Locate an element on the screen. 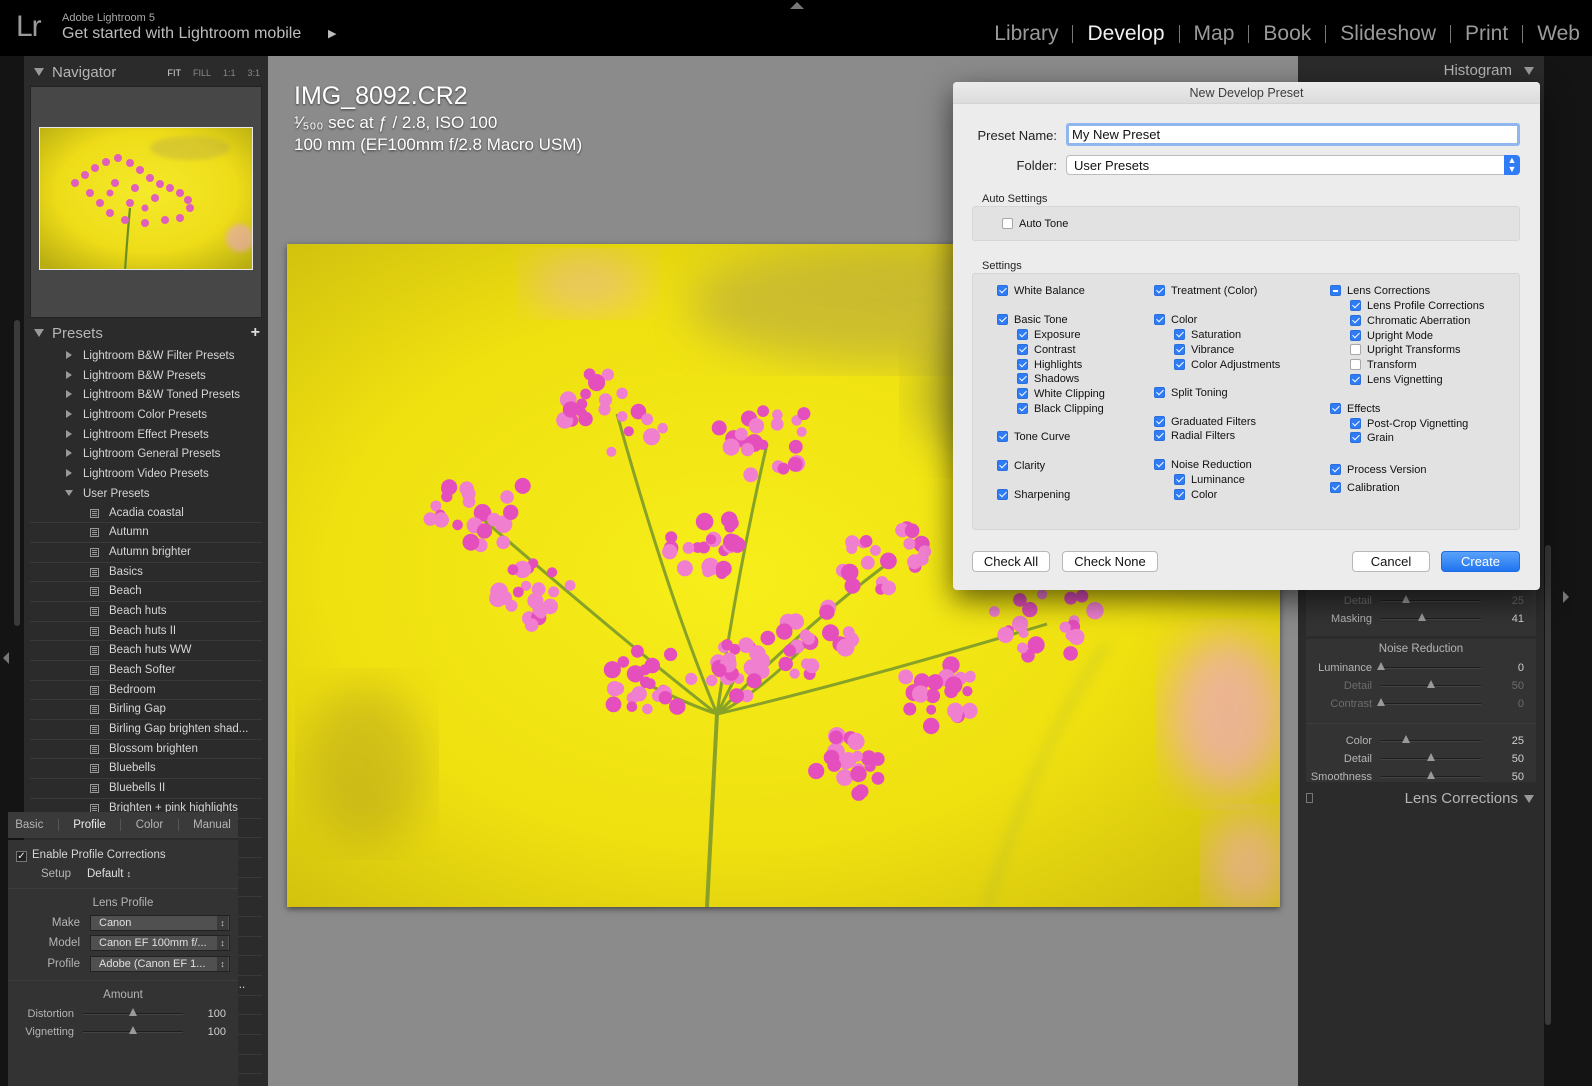  navigator-header: Navigator FIT FILL 1:1 3:1 is located at coordinates (146, 72).